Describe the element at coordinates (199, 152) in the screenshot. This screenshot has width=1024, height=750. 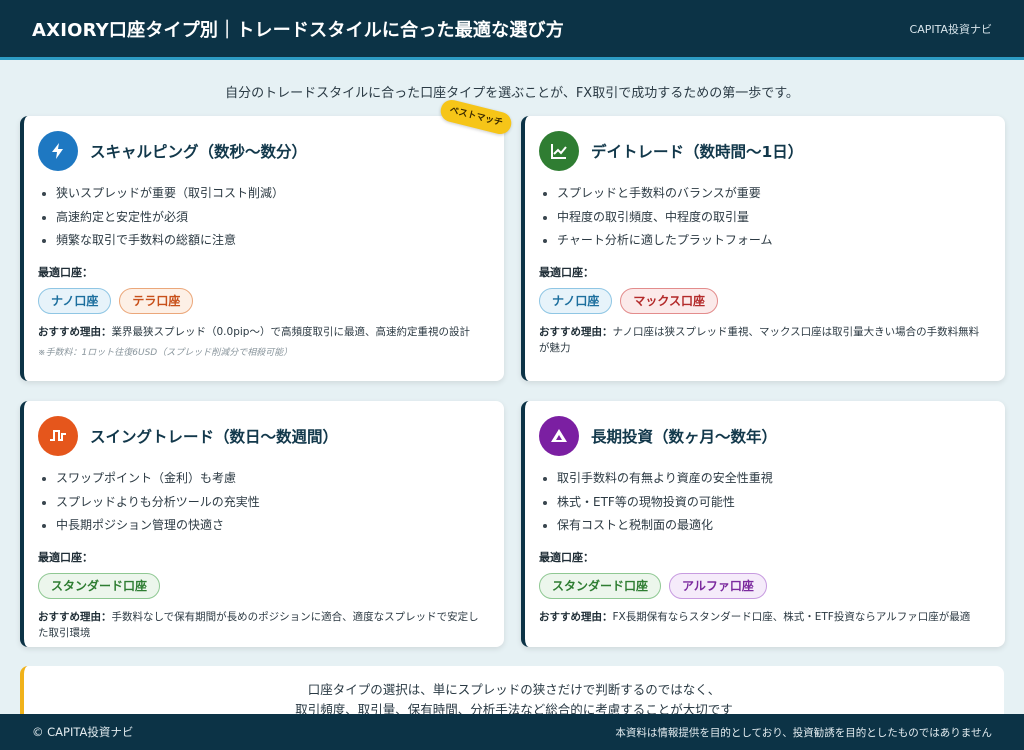
I see `card-title: スキャルピング（数秒〜数分）` at that location.